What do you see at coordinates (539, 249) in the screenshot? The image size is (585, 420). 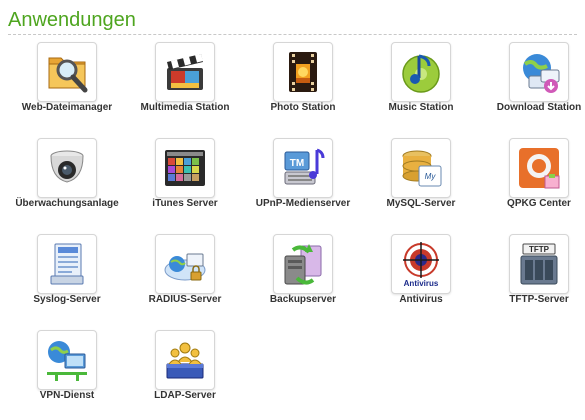 I see `tftp-logo-text: TFTP` at bounding box center [539, 249].